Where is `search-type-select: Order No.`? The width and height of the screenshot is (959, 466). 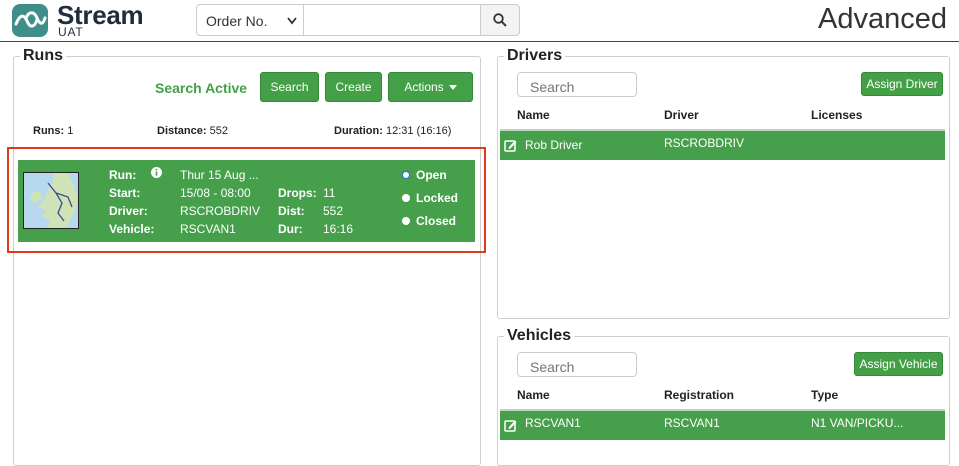 search-type-select: Order No. is located at coordinates (250, 20).